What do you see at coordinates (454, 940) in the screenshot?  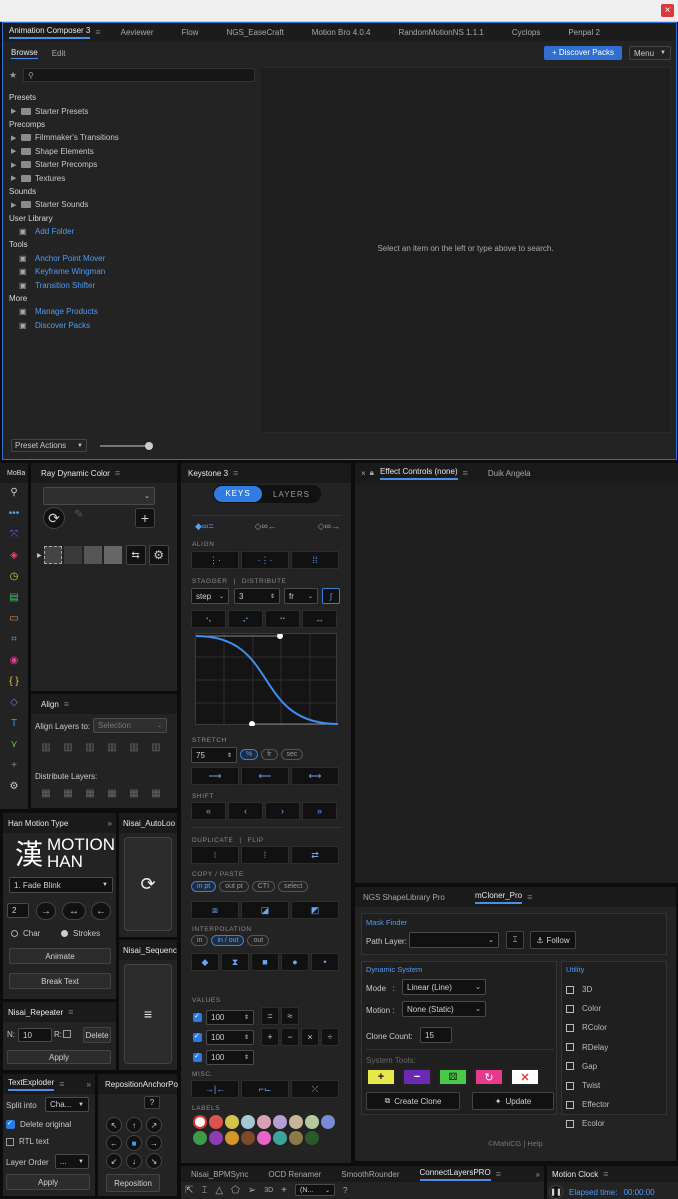 I see `path-layer-dropdown: ⌄` at bounding box center [454, 940].